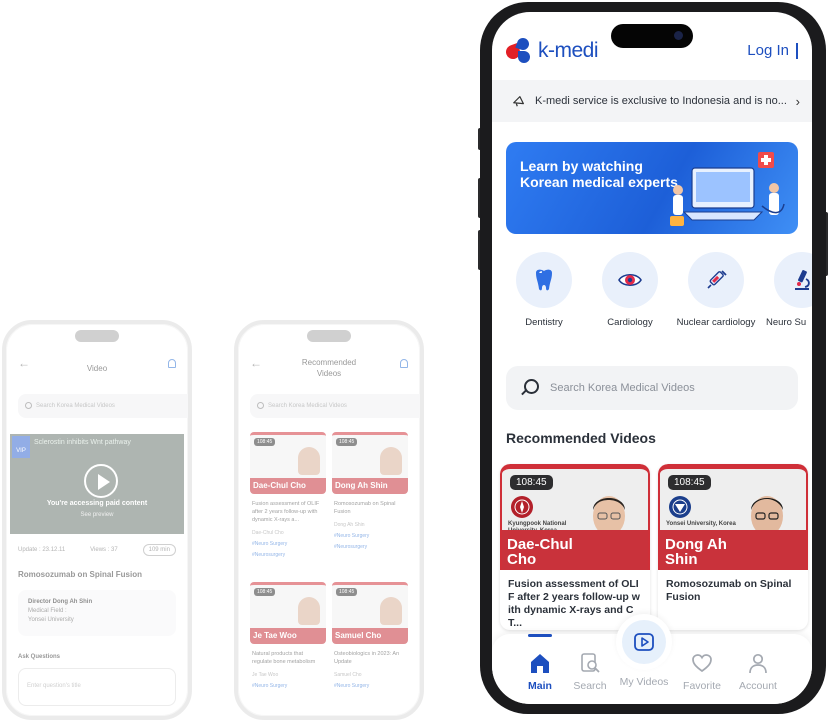 The width and height of the screenshot is (830, 720). What do you see at coordinates (522, 559) in the screenshot?
I see `doctor-name-line: Cho` at bounding box center [522, 559].